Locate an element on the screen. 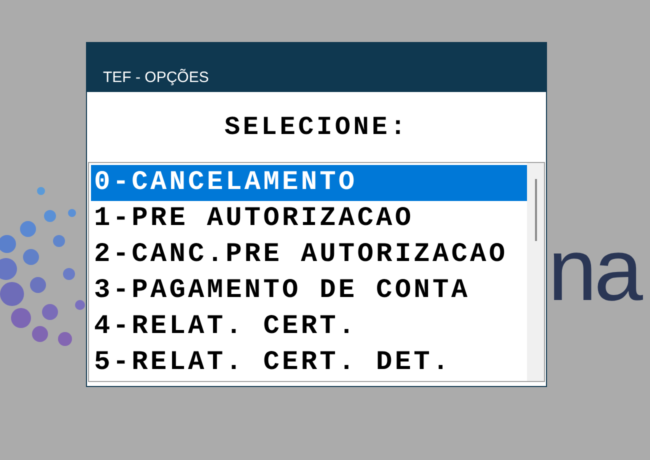  prompt-label: SELECIONE: is located at coordinates (316, 127).